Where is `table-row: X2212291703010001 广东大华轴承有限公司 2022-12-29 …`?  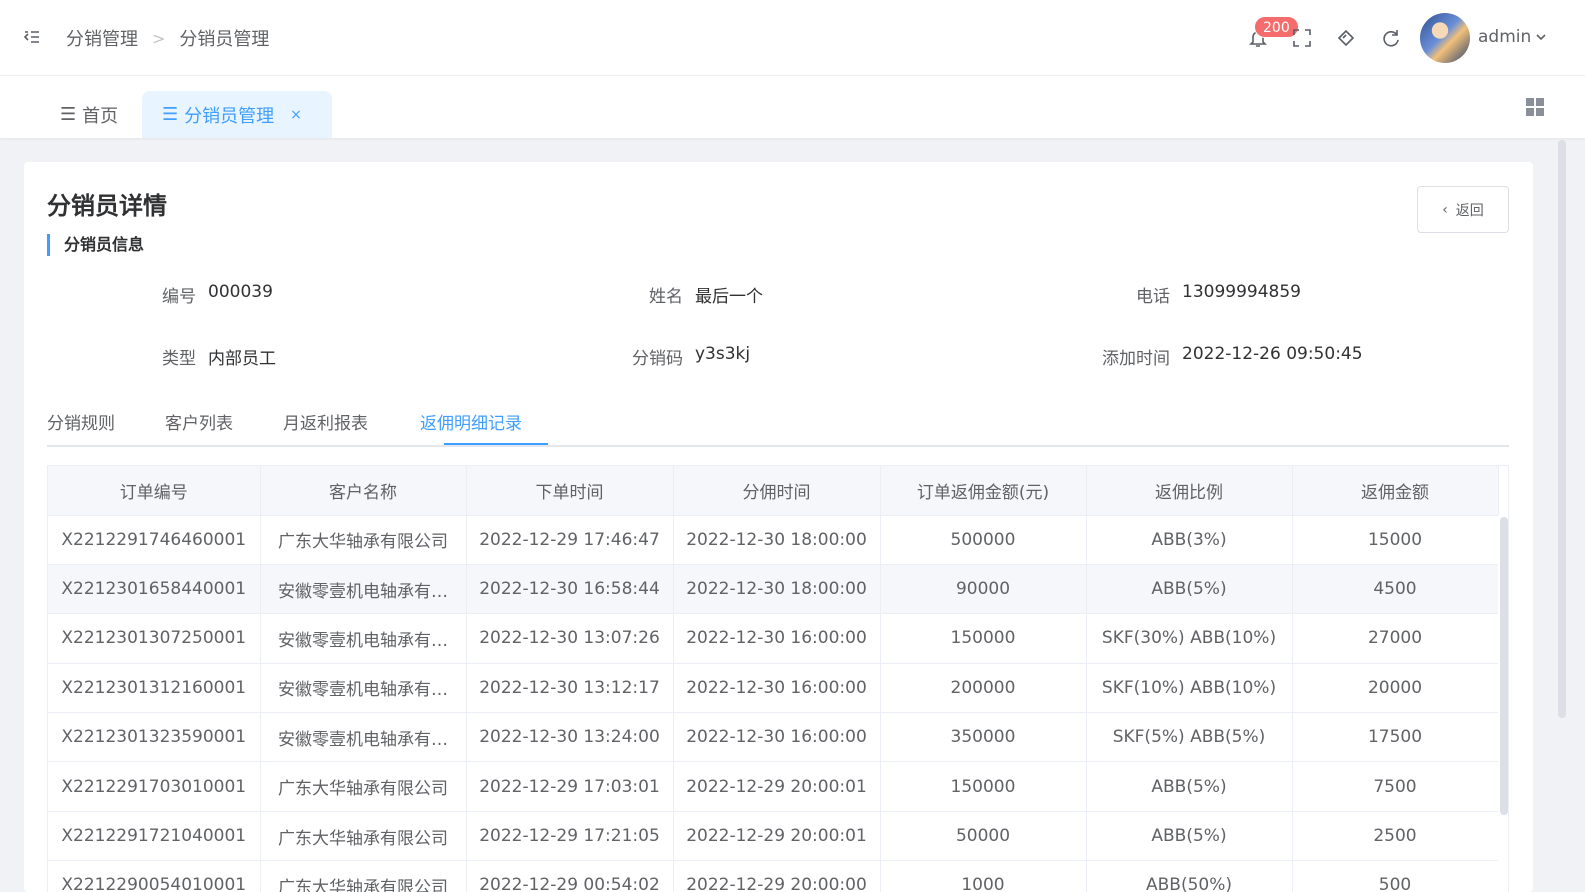
table-row: X2212291703010001 广东大华轴承有限公司 2022-12-29 … is located at coordinates (773, 786).